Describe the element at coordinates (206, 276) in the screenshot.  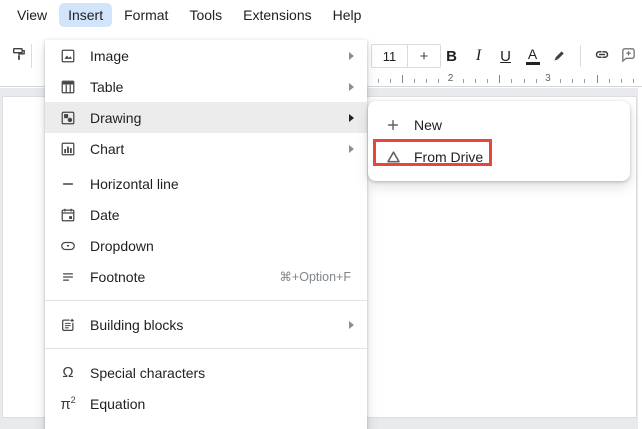
I see `menu-item-footnote: Footnote ⌘+Option+F` at that location.